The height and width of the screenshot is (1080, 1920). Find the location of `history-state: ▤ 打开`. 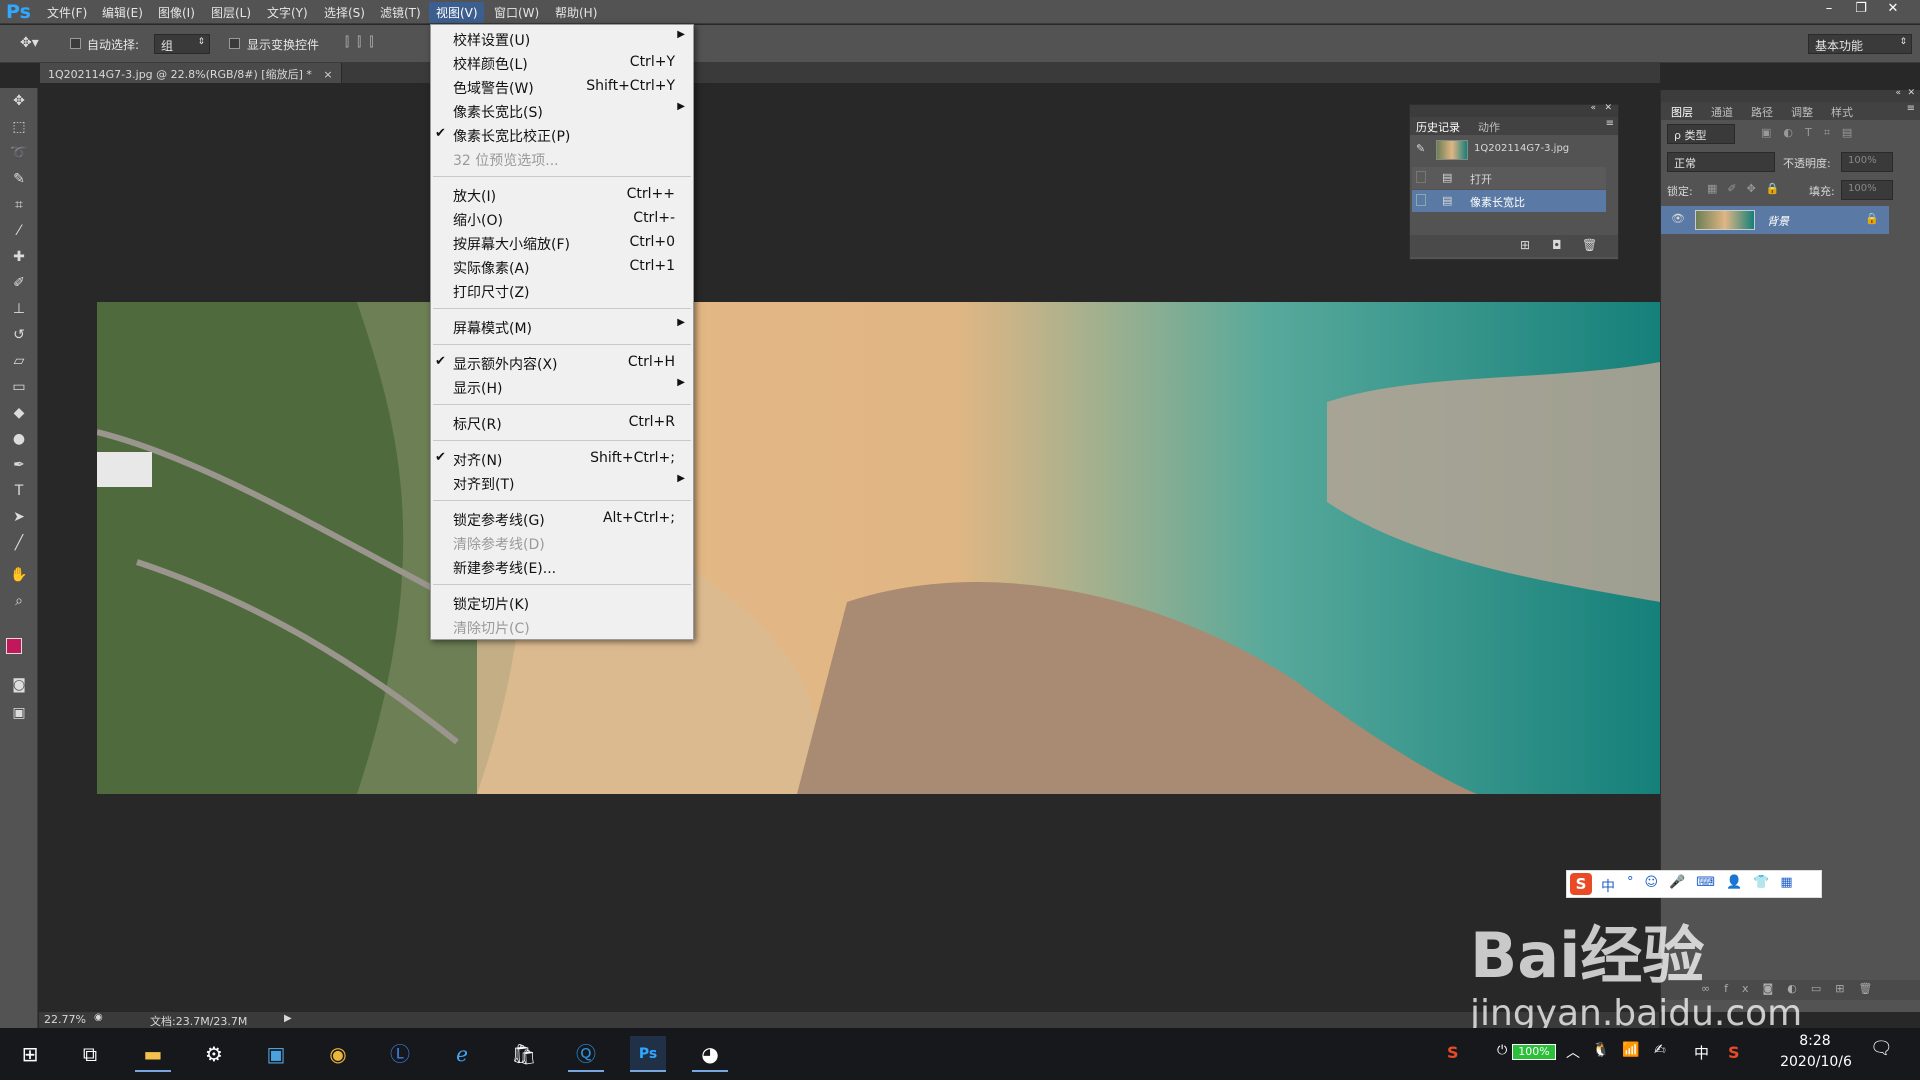

history-state: ▤ 打开 is located at coordinates (1509, 178).